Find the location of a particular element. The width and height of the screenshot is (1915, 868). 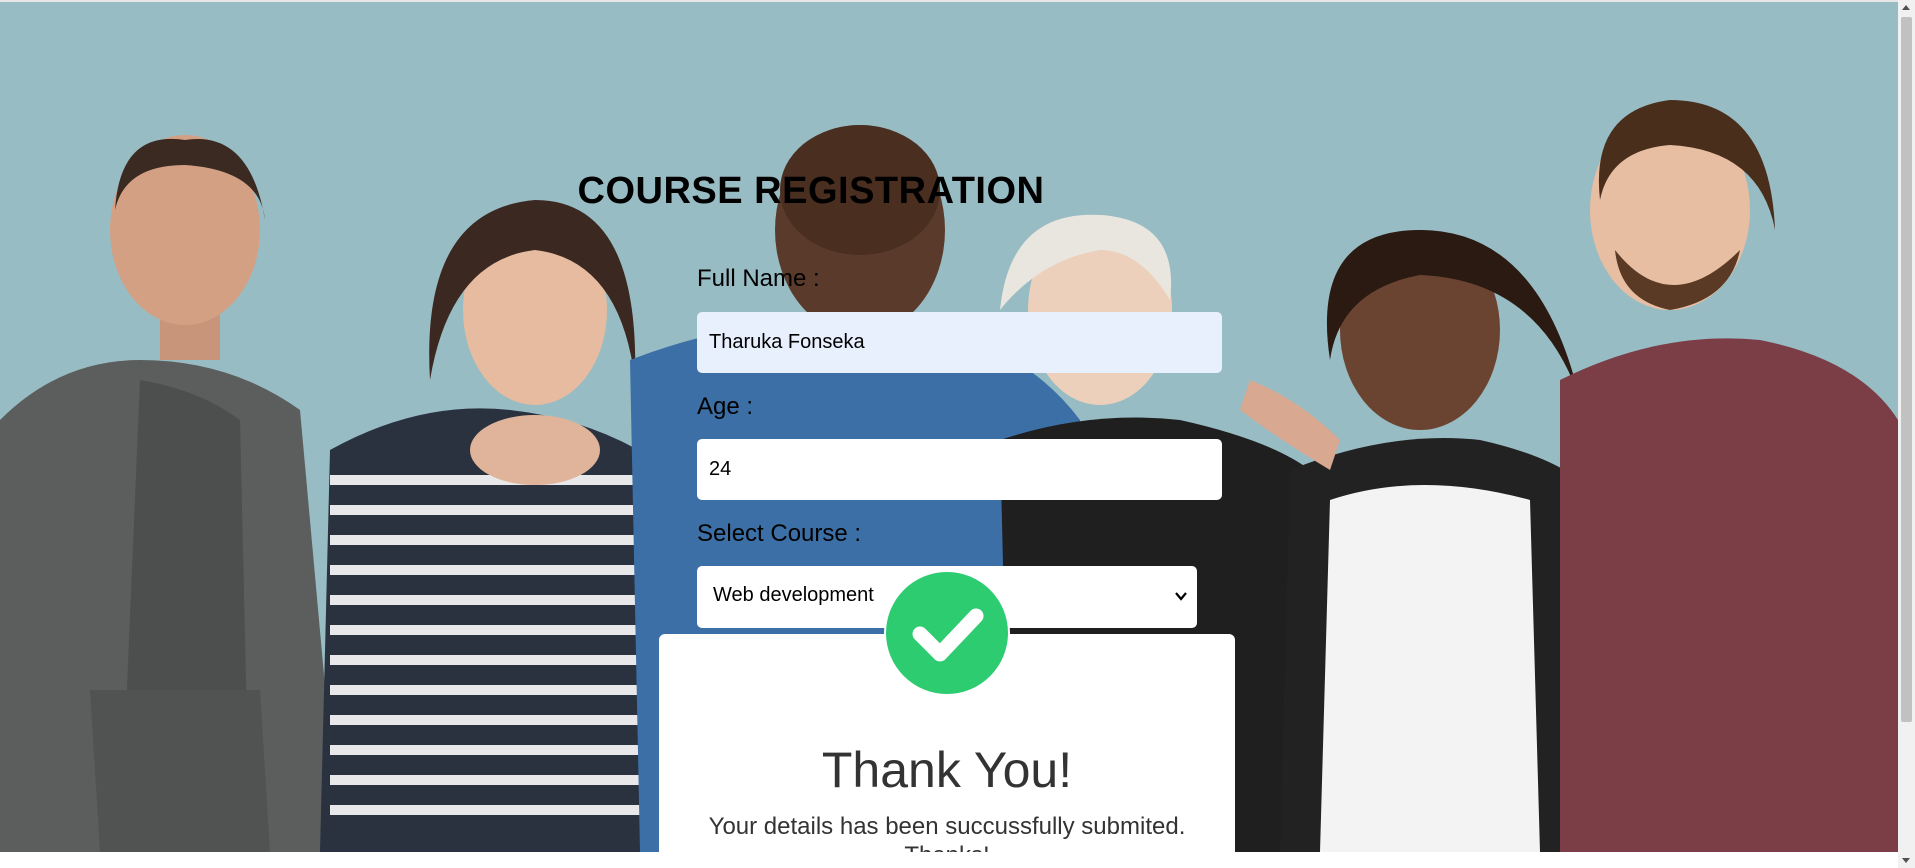

scroll-down-icon is located at coordinates (1906, 860).